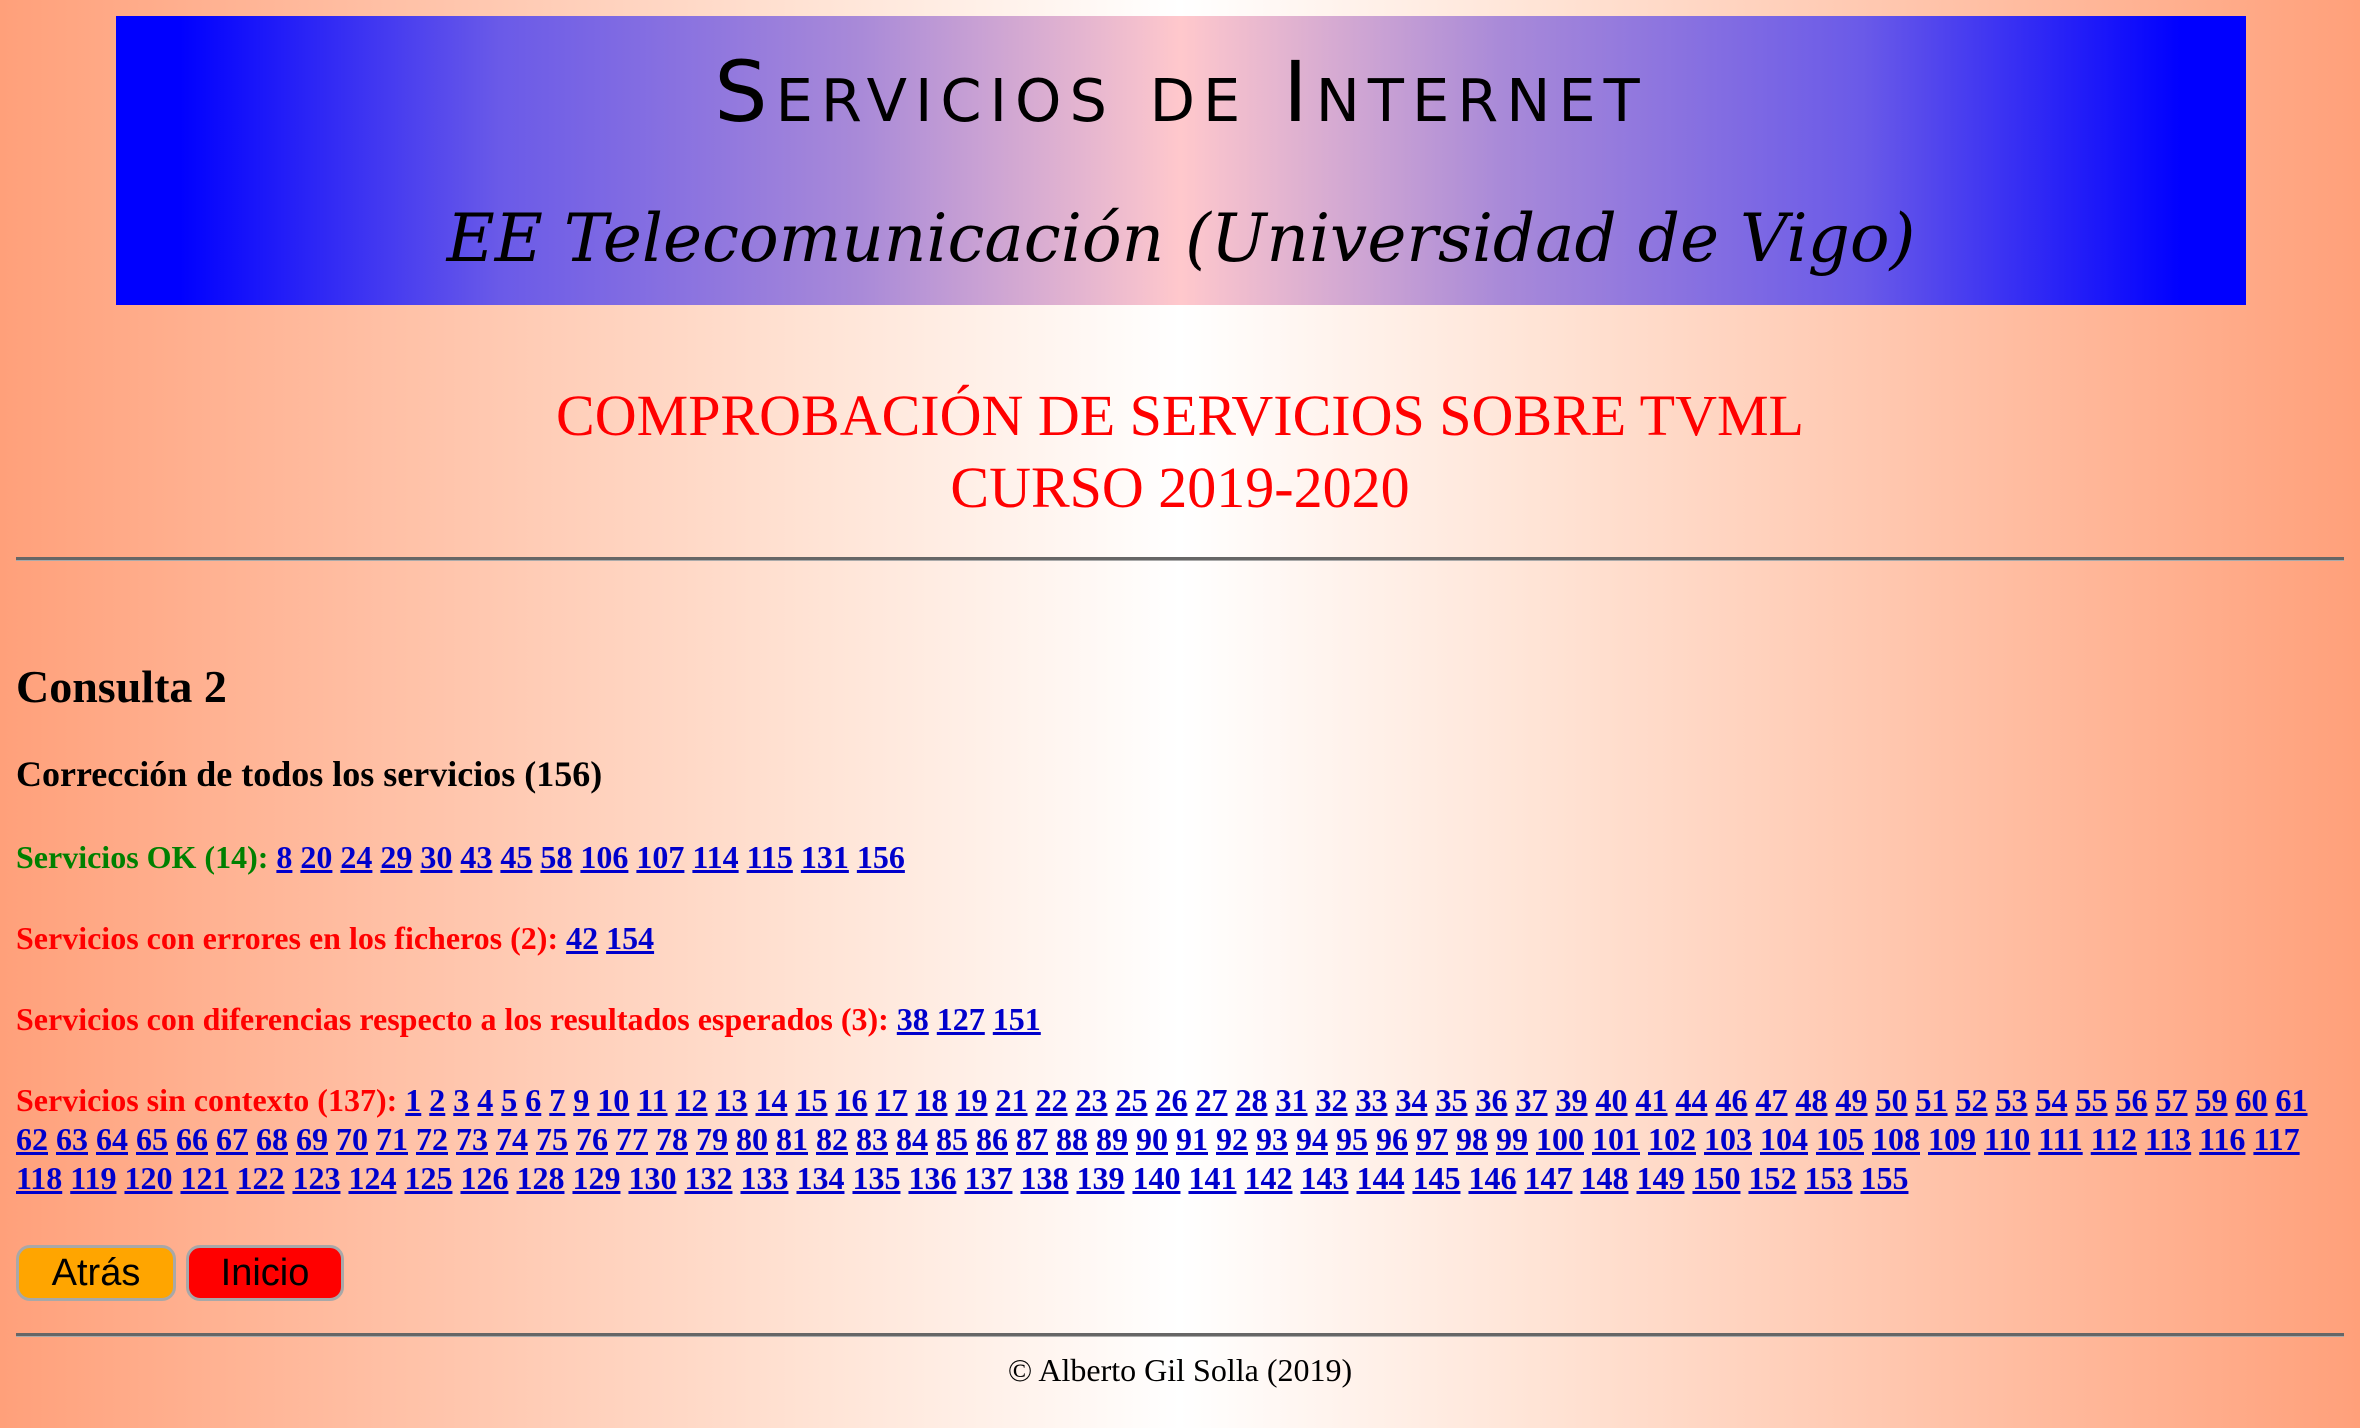 This screenshot has width=2360, height=1428. Describe the element at coordinates (1896, 1139) in the screenshot. I see `service-link: 108` at that location.